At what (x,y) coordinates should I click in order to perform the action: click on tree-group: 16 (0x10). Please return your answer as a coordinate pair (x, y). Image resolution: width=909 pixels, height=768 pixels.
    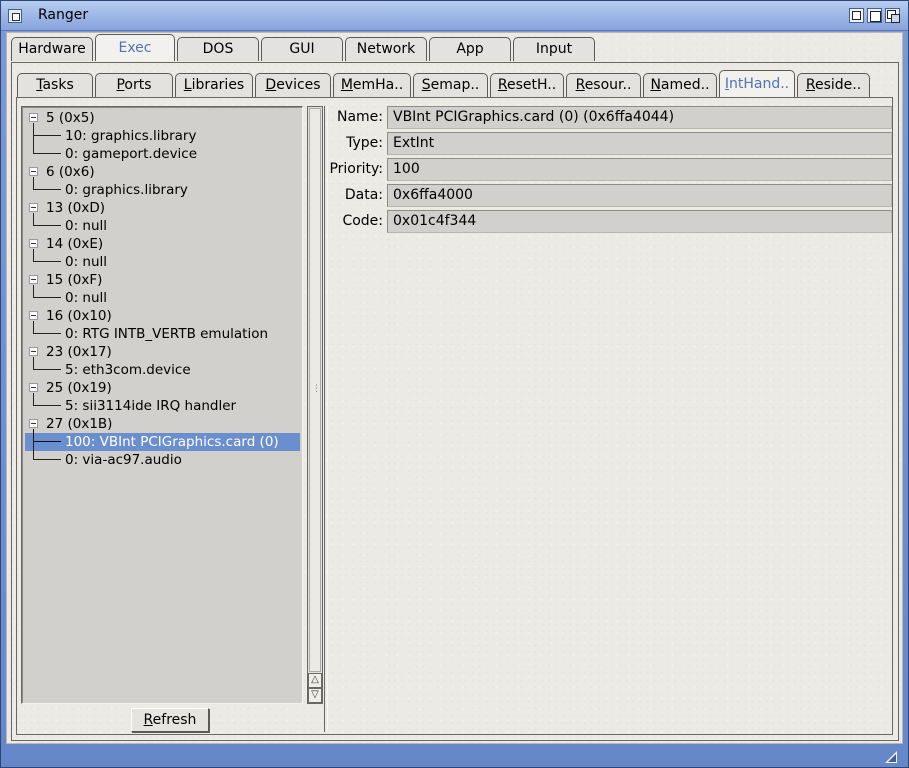
    Looking at the image, I should click on (162, 316).